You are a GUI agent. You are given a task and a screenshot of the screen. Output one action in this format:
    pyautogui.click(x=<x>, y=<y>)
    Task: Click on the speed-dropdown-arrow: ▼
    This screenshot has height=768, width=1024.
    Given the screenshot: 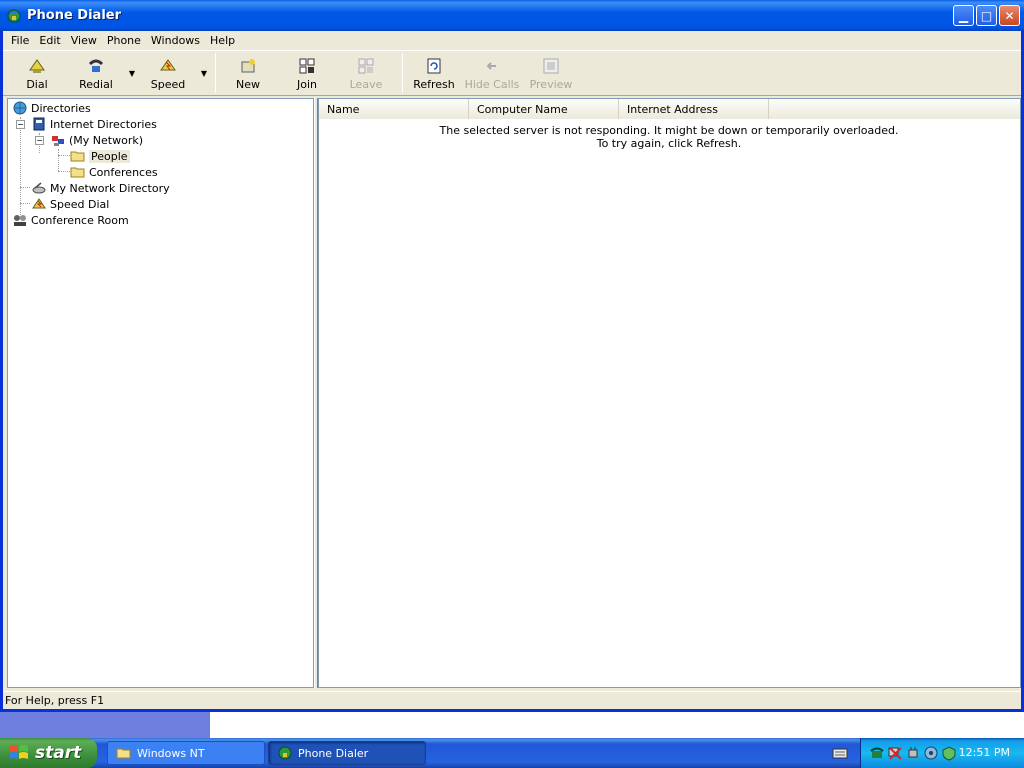 What is the action you would take?
    pyautogui.click(x=204, y=73)
    